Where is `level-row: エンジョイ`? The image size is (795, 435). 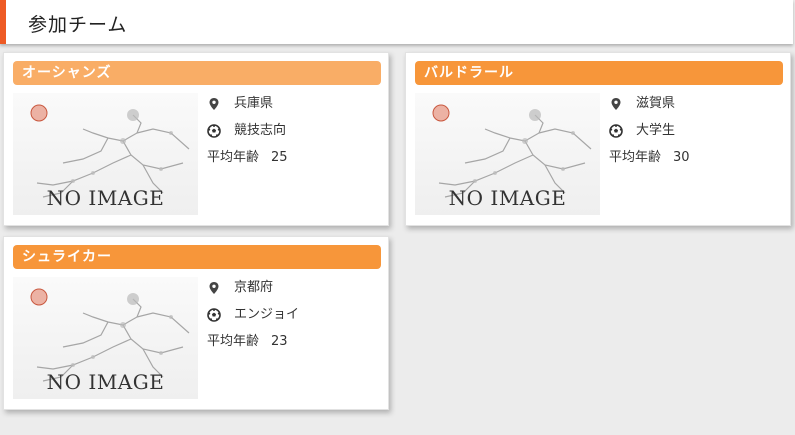 level-row: エンジョイ is located at coordinates (294, 319).